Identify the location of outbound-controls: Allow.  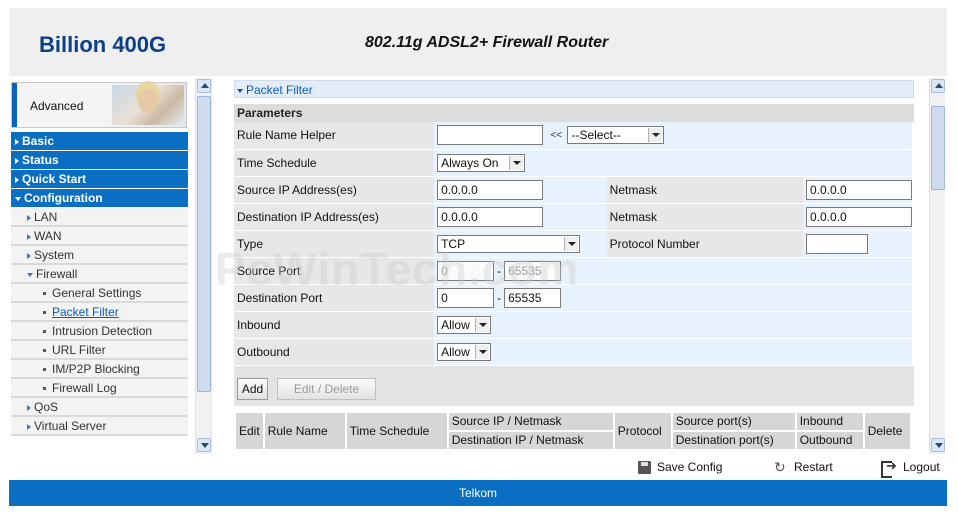
(673, 352).